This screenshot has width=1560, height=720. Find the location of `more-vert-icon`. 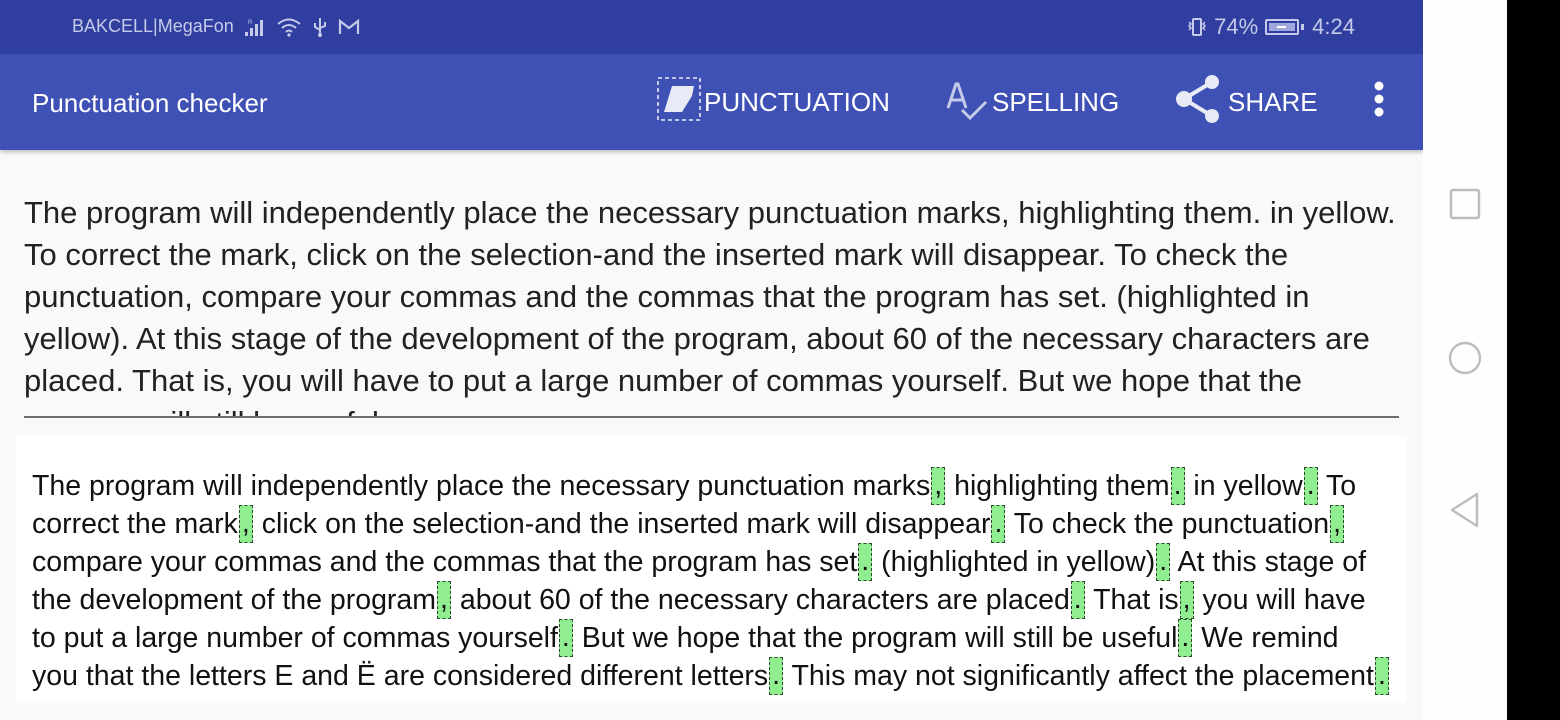

more-vert-icon is located at coordinates (1379, 102).